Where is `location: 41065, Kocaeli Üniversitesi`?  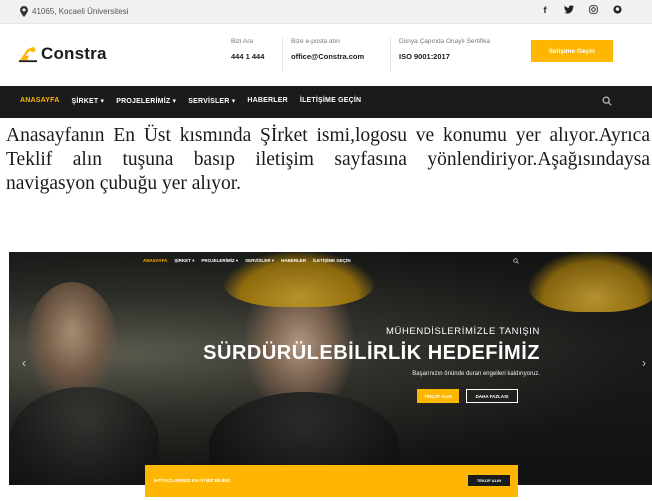
location: 41065, Kocaeli Üniversitesi is located at coordinates (74, 11).